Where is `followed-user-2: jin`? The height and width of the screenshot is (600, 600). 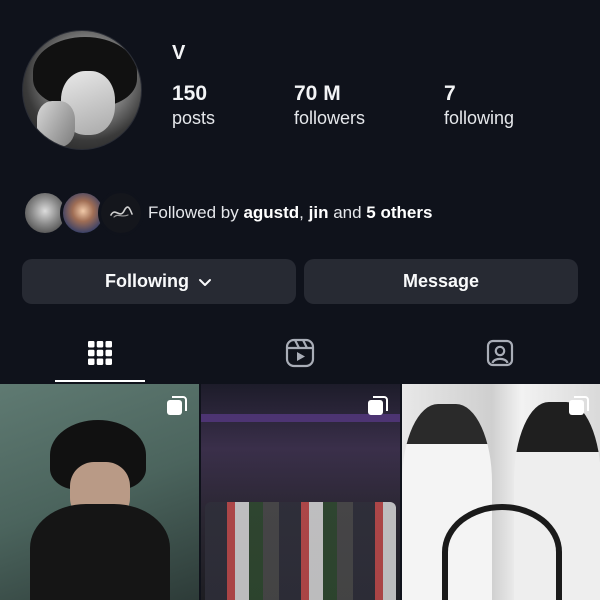 followed-user-2: jin is located at coordinates (319, 212).